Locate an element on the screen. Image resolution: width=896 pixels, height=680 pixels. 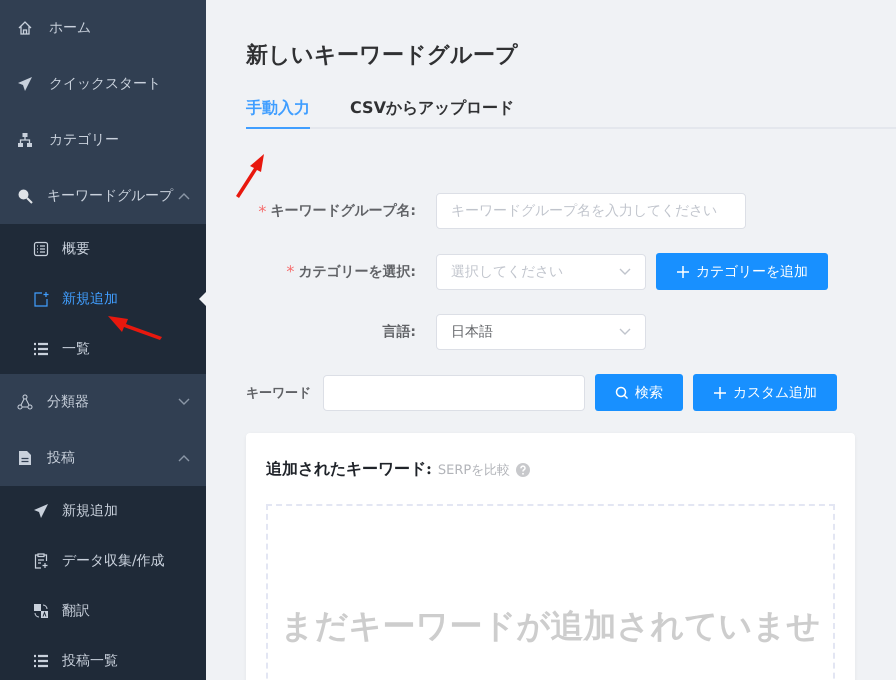
sidebar-subitem: 翻訳 is located at coordinates (103, 611).